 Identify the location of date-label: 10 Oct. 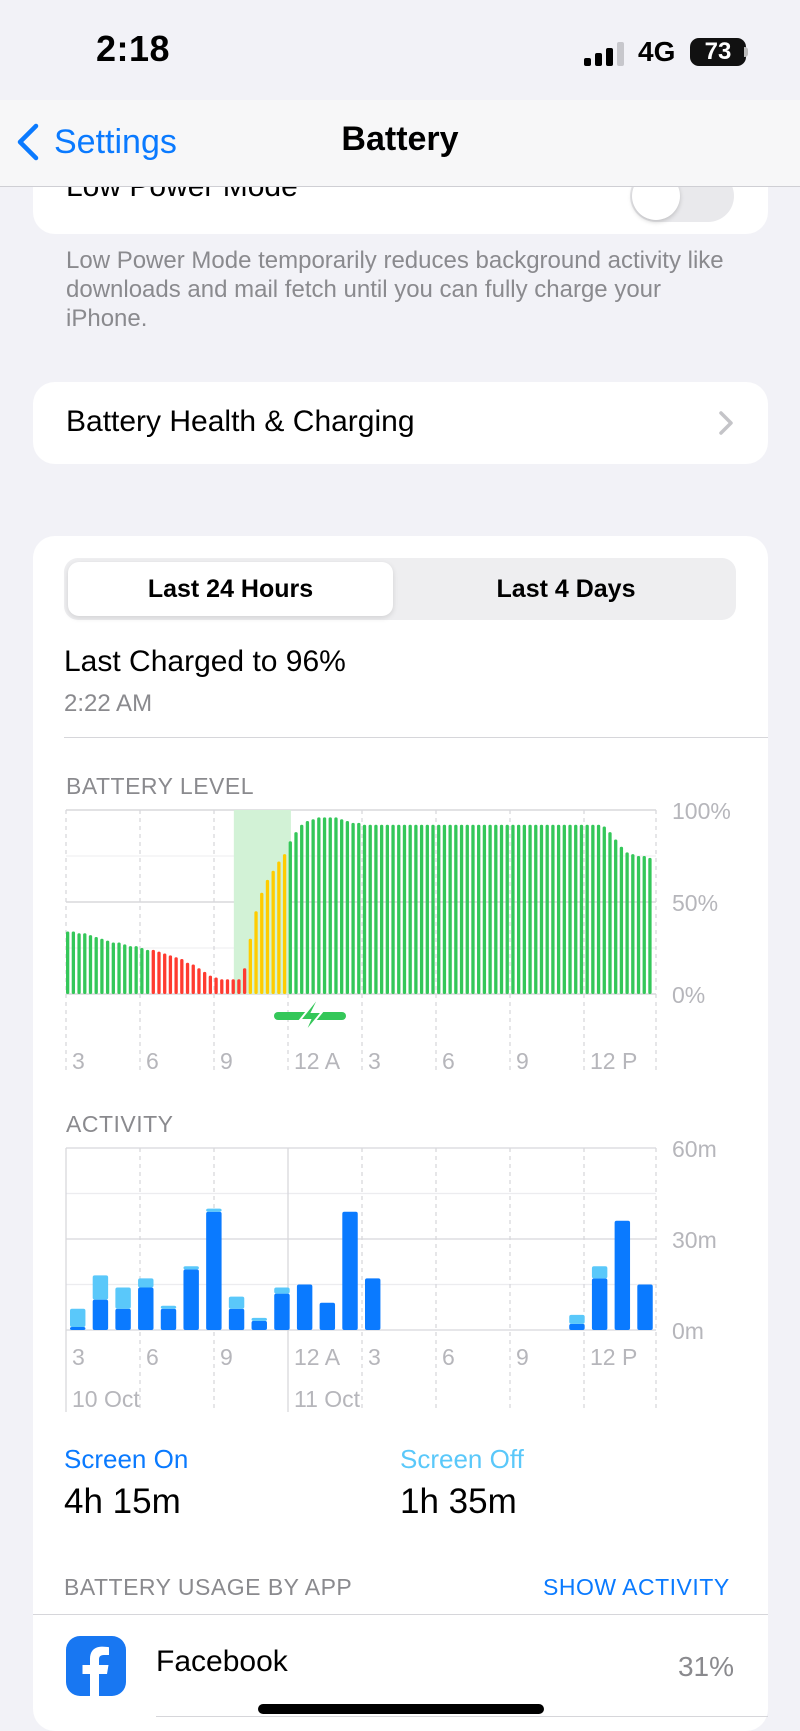
(106, 1399).